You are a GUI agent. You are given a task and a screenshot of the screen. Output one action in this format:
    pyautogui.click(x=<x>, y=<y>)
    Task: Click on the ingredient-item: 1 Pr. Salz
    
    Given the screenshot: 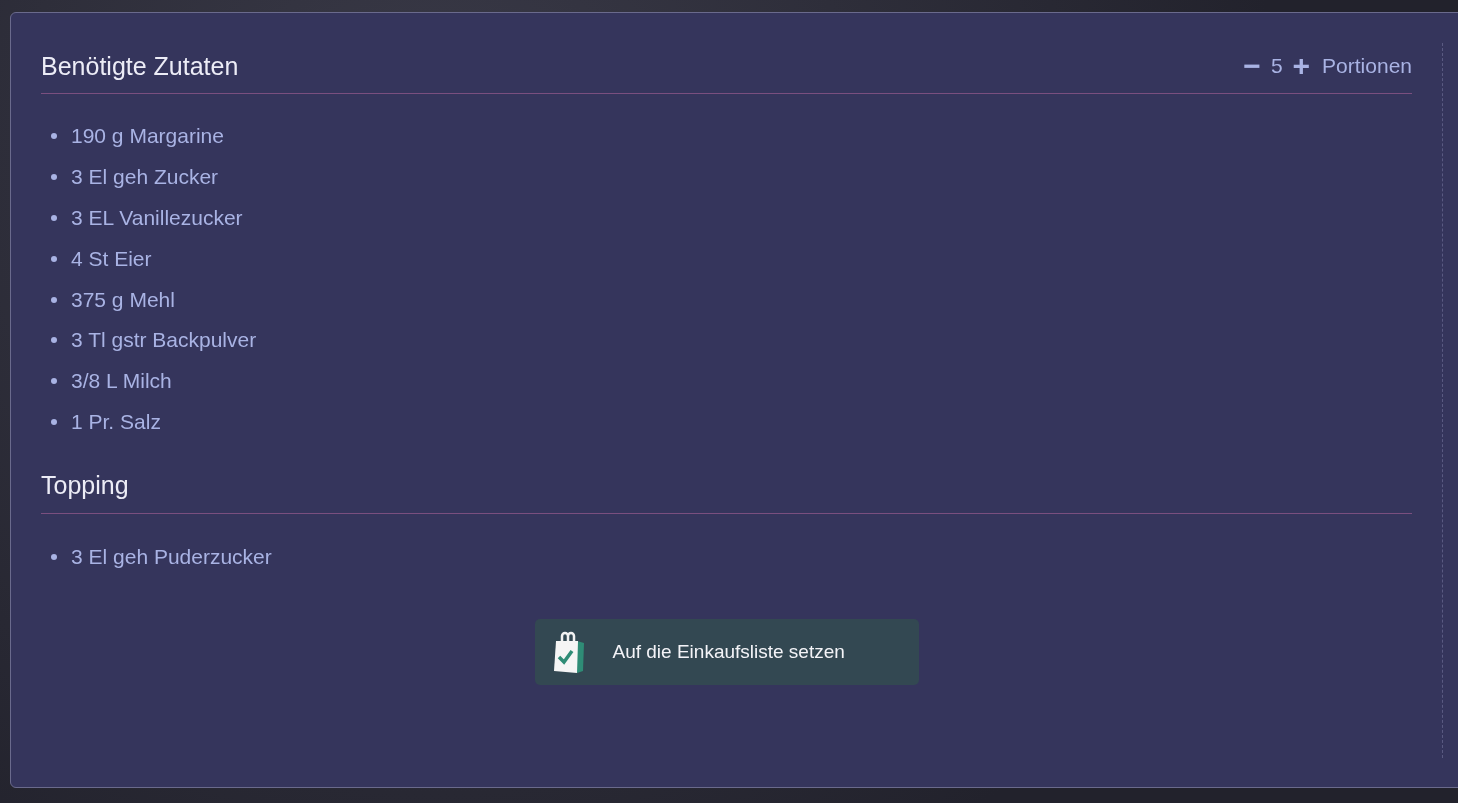 What is the action you would take?
    pyautogui.click(x=116, y=421)
    